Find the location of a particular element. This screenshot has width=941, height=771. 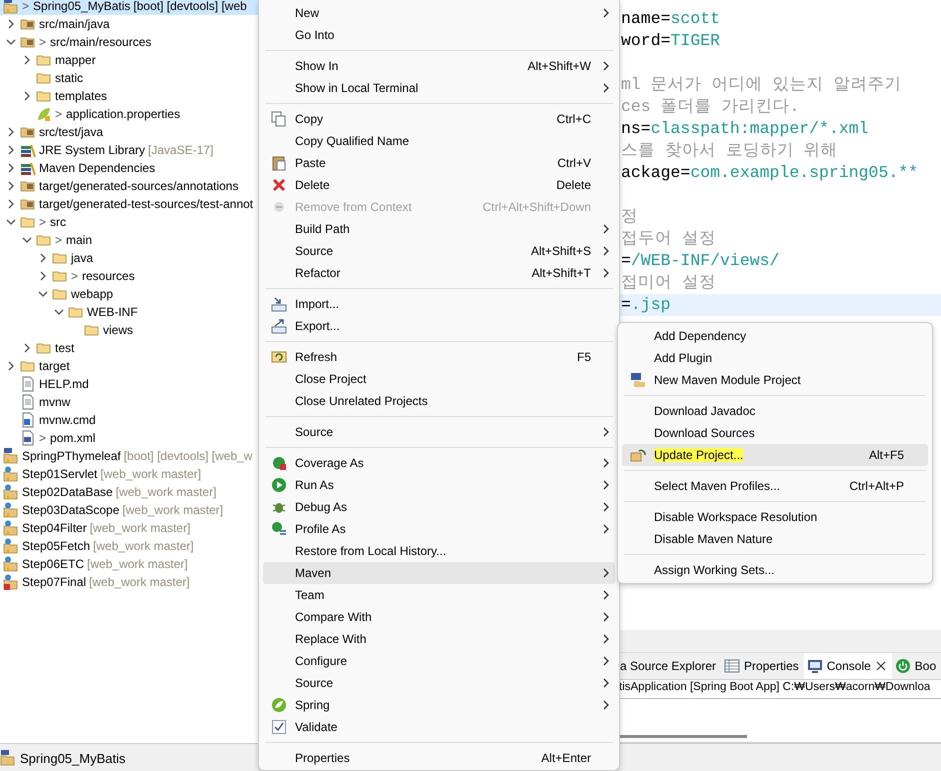

tree-item: mvnw is located at coordinates (129, 402).